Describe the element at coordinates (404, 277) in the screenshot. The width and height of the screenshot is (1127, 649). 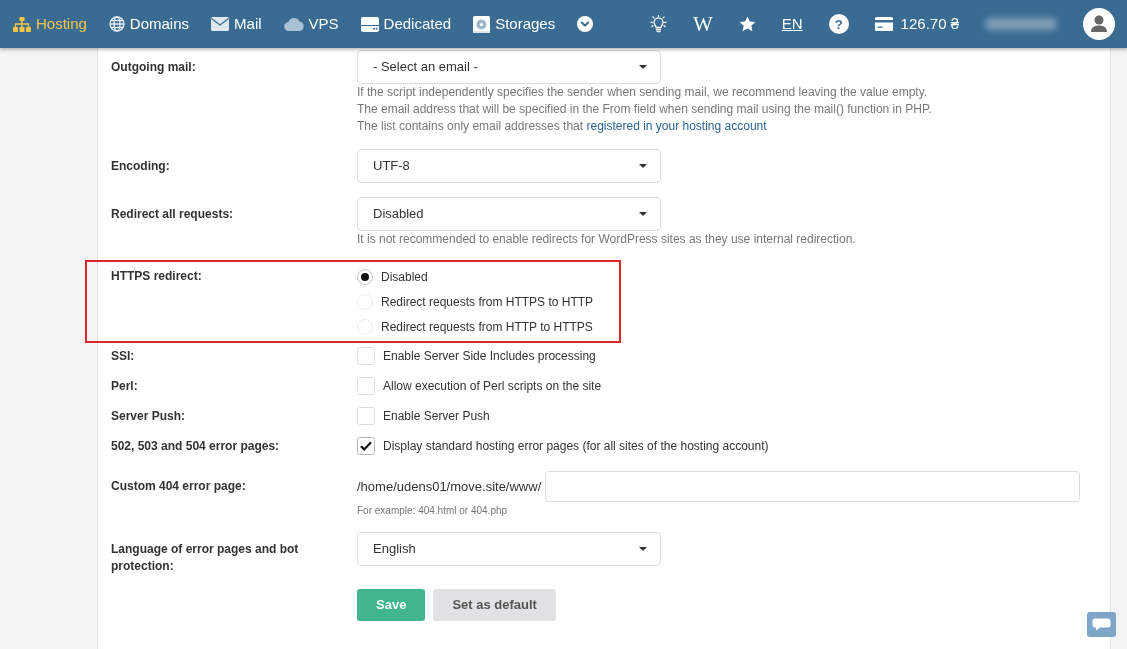
I see `radio-label: Disabled` at that location.